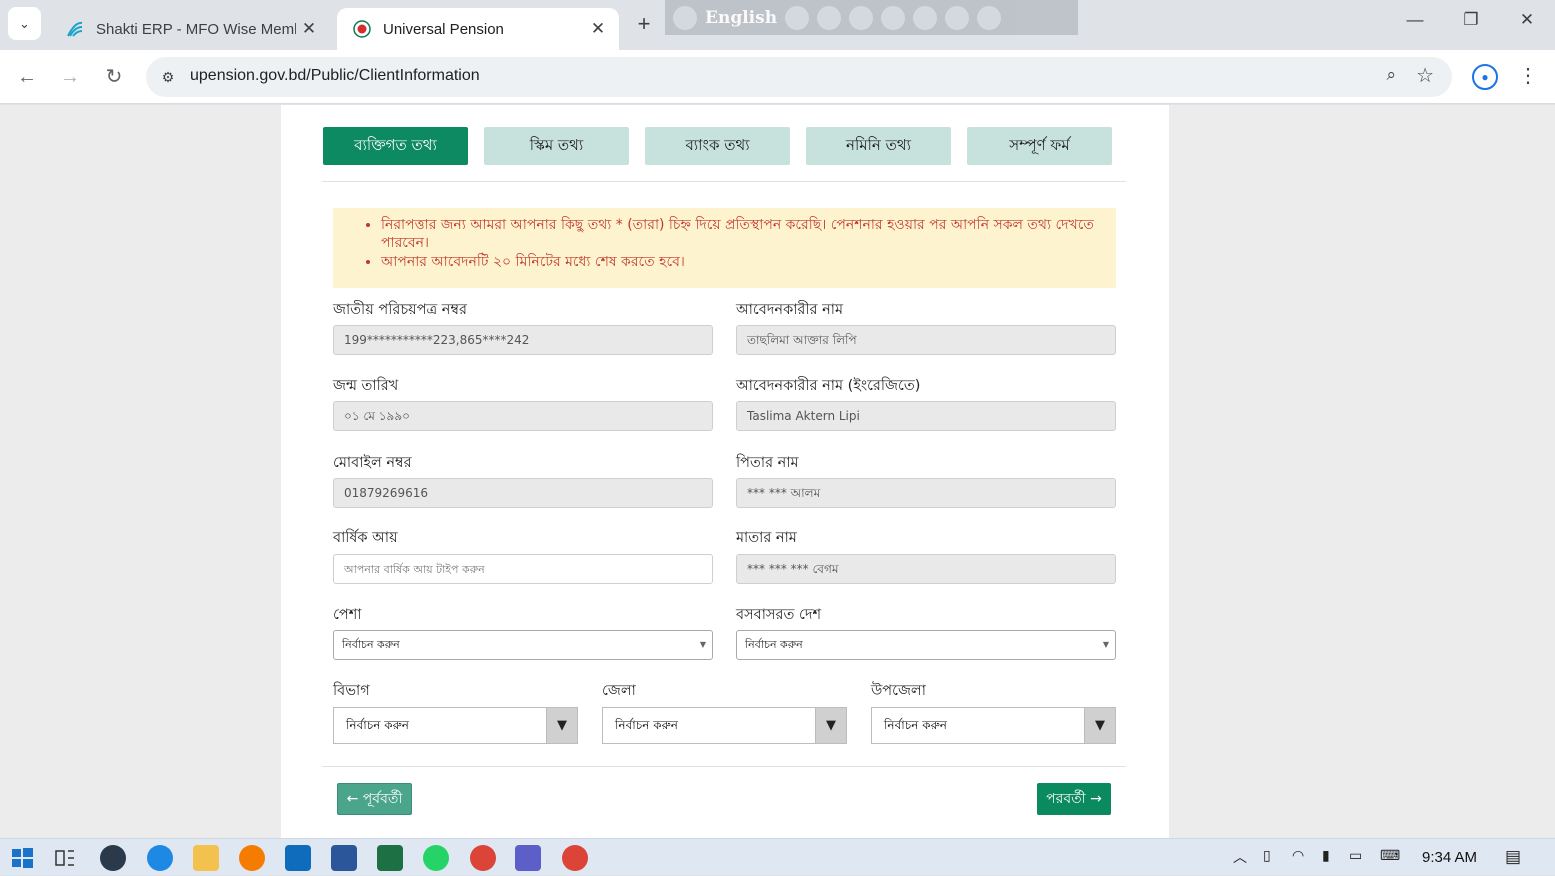 This screenshot has width=1555, height=876. I want to click on site-info-icon: ⚙, so click(168, 77).